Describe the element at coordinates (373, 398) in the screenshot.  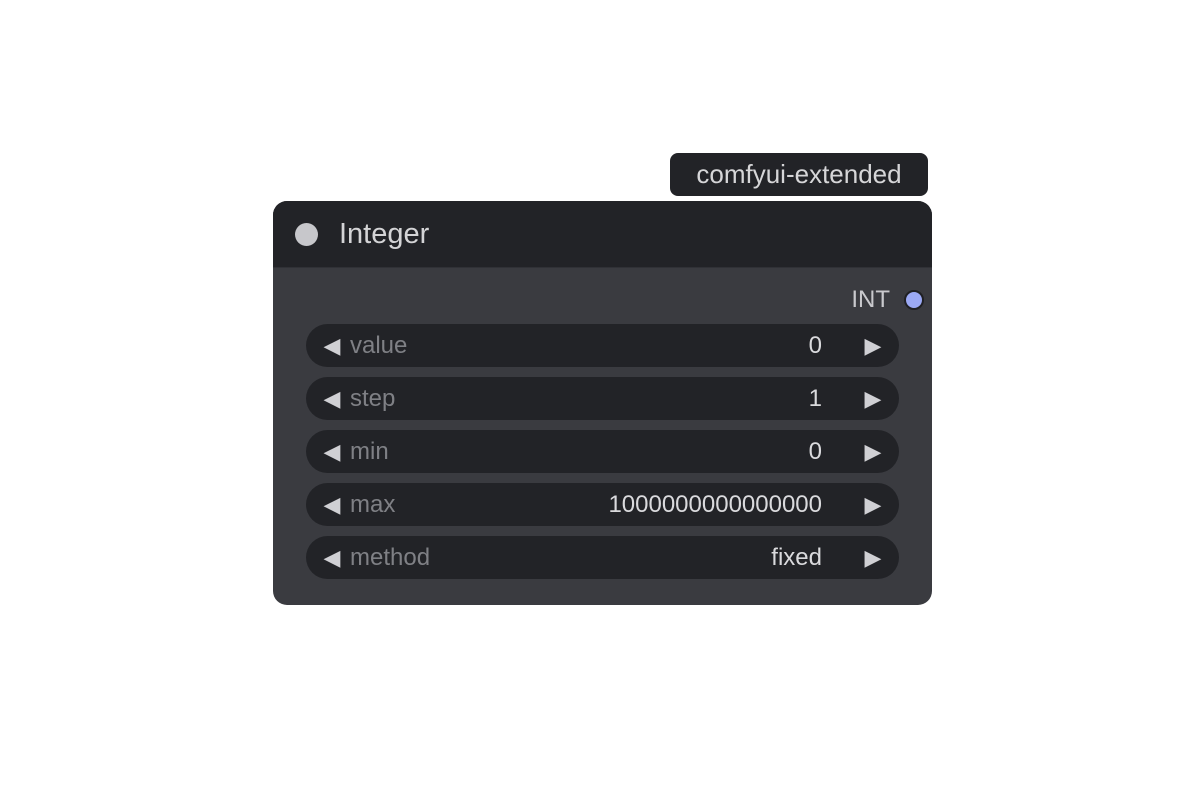
I see `widget-label: step` at that location.